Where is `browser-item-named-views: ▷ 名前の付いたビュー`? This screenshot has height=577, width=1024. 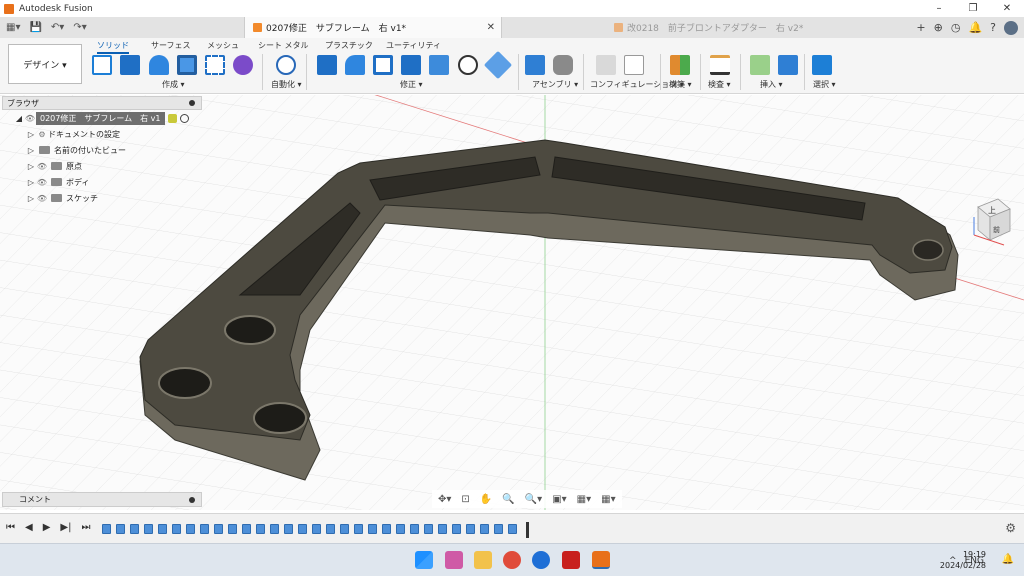
browser-item-named-views: ▷ 名前の付いたビュー is located at coordinates (114, 150).